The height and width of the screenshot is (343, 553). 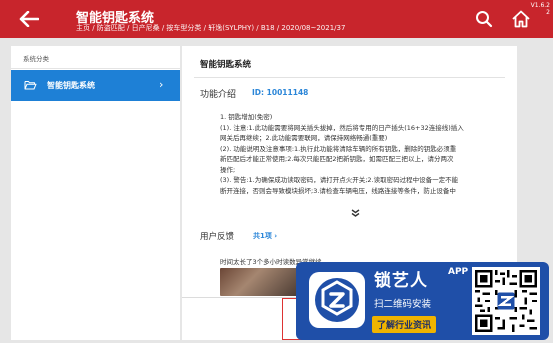 What do you see at coordinates (540, 5) in the screenshot?
I see `version-line-1: V1.6.2` at bounding box center [540, 5].